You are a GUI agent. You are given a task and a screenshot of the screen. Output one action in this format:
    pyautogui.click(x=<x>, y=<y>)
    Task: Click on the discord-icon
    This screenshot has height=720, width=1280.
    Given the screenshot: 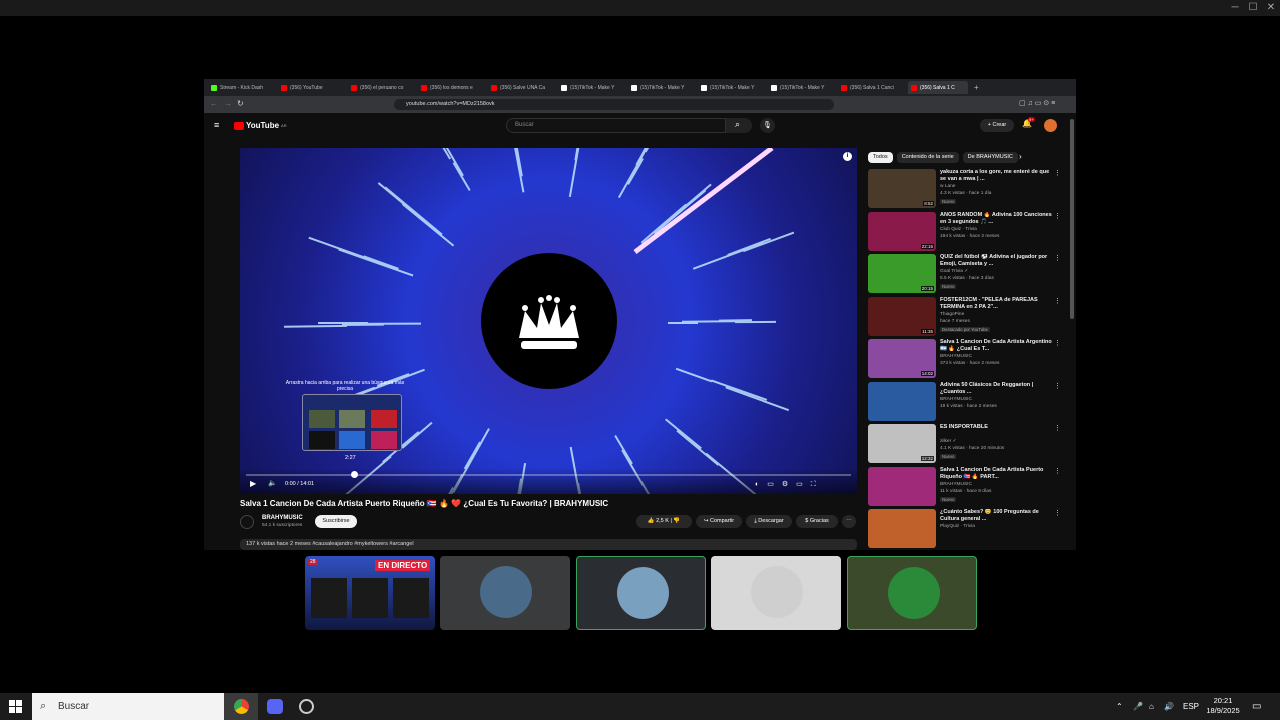 What is the action you would take?
    pyautogui.click(x=275, y=706)
    